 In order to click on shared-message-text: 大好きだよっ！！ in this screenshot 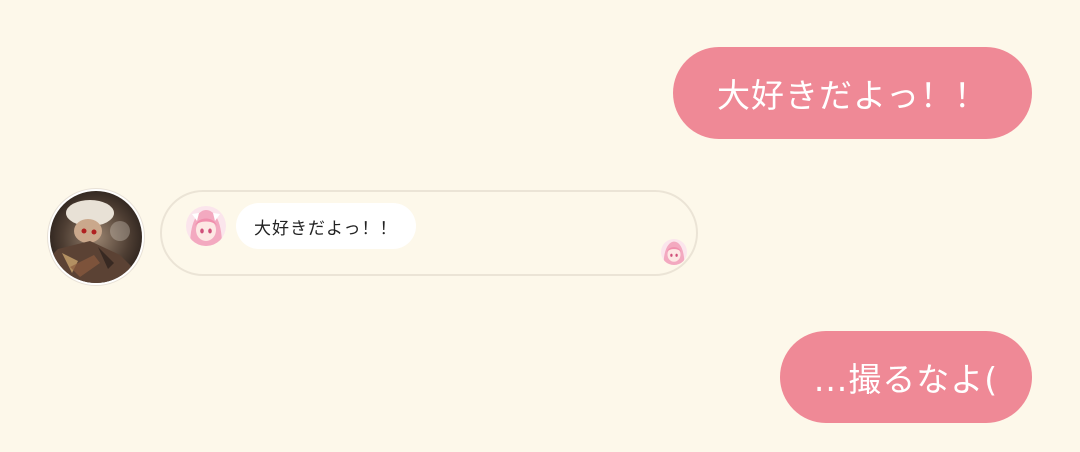, I will do `click(326, 226)`.